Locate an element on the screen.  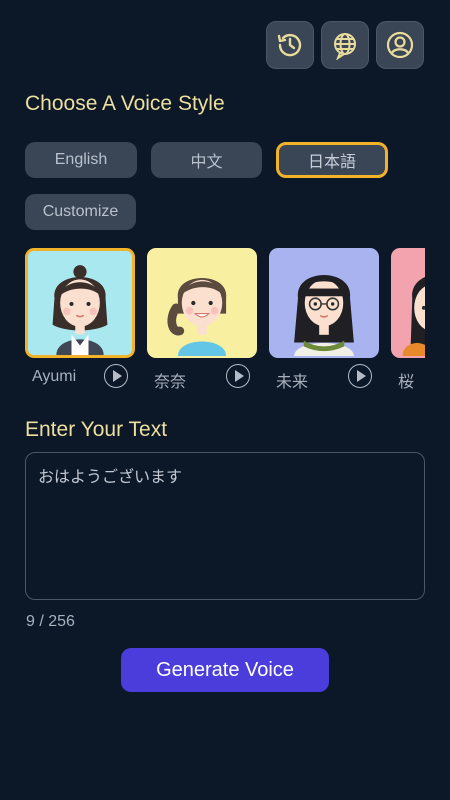
voice-name: 奈奈 is located at coordinates (170, 382).